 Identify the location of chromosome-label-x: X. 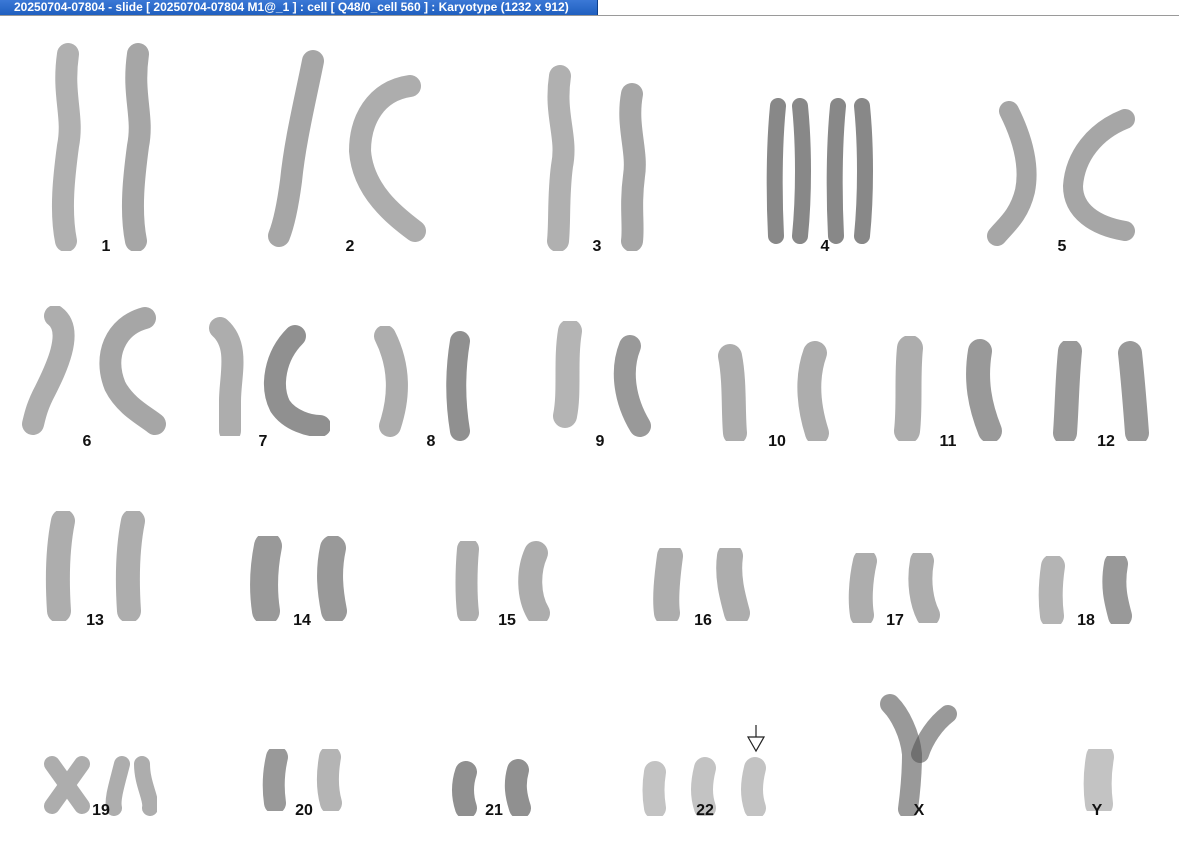
(919, 810).